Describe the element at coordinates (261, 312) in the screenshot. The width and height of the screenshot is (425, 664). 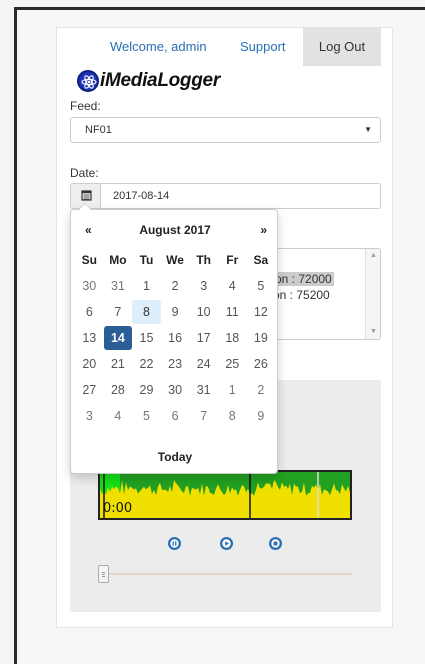
I see `datepicker-day: 12` at that location.